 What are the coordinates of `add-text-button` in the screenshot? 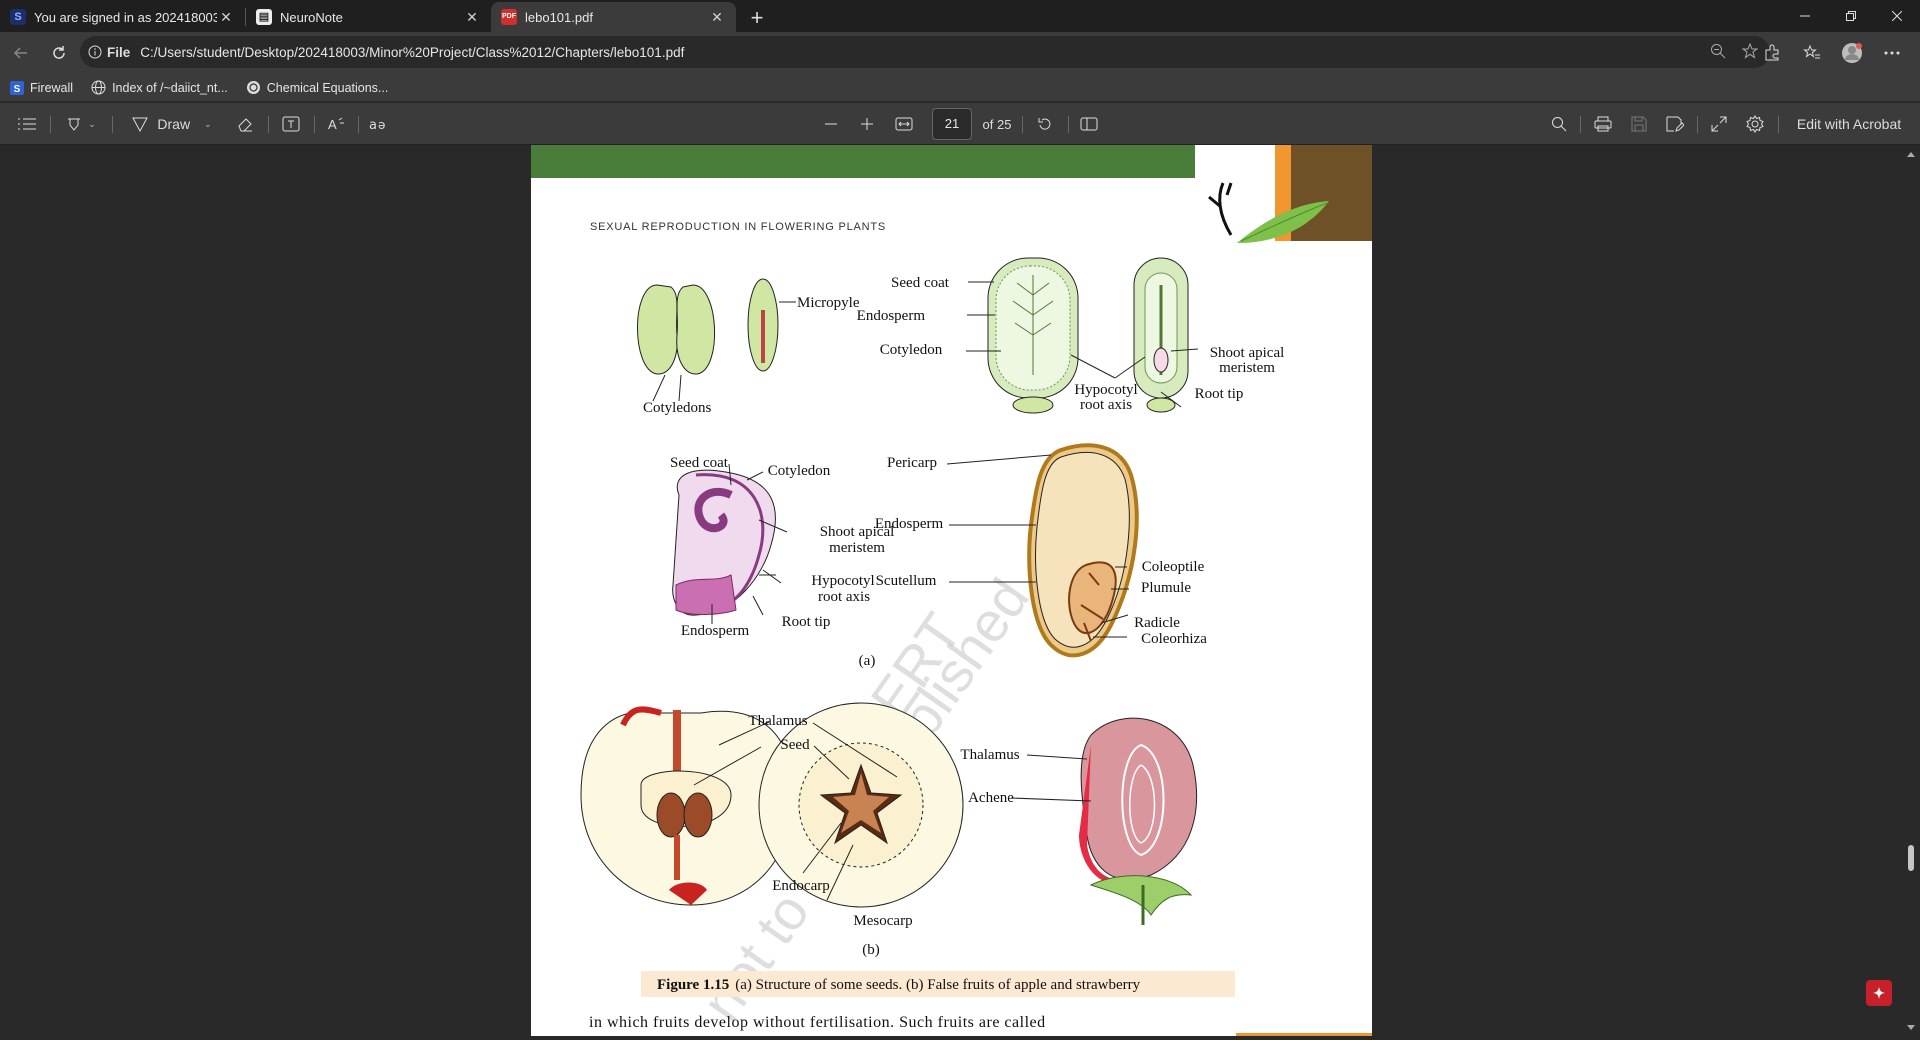 It's located at (291, 124).